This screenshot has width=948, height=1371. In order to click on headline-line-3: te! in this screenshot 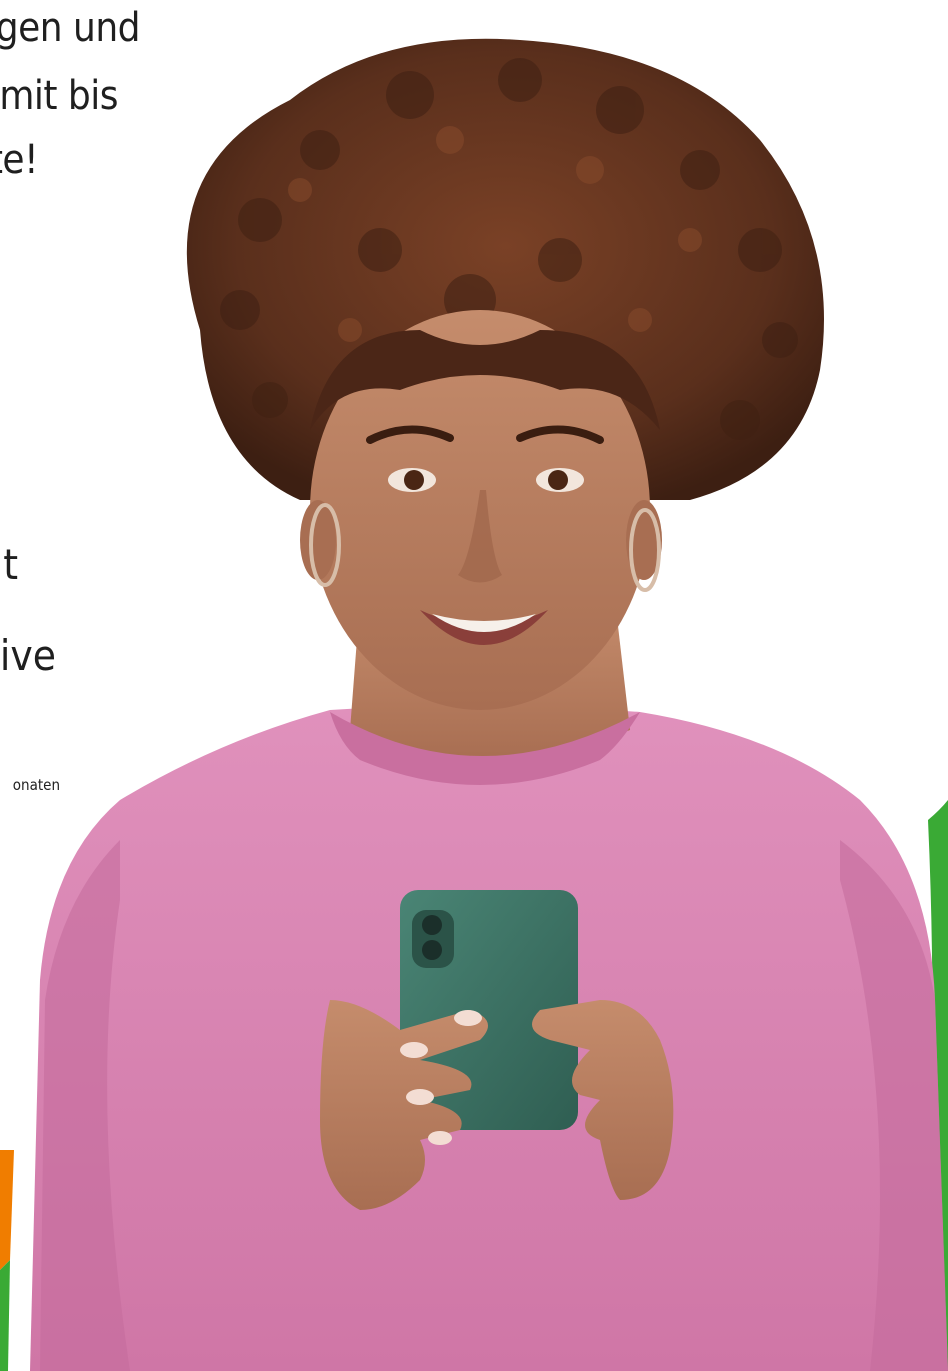, I will do `click(19, 160)`.